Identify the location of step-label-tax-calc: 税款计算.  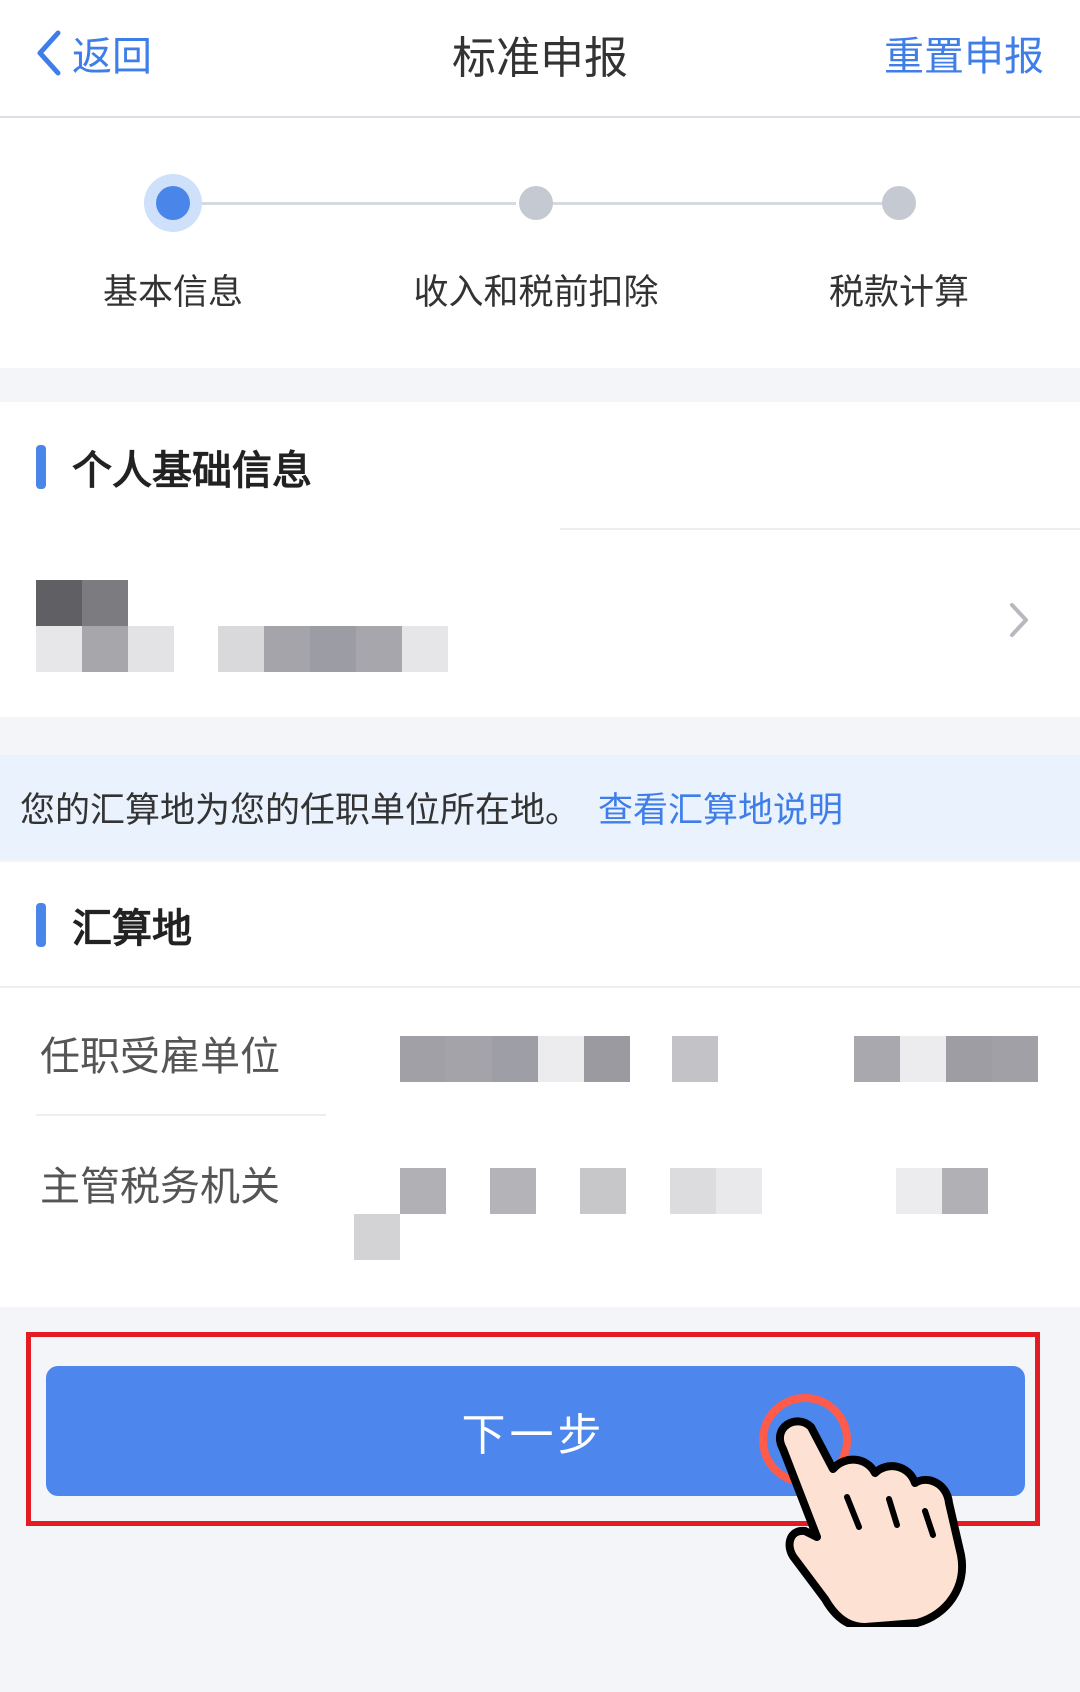
(898, 293).